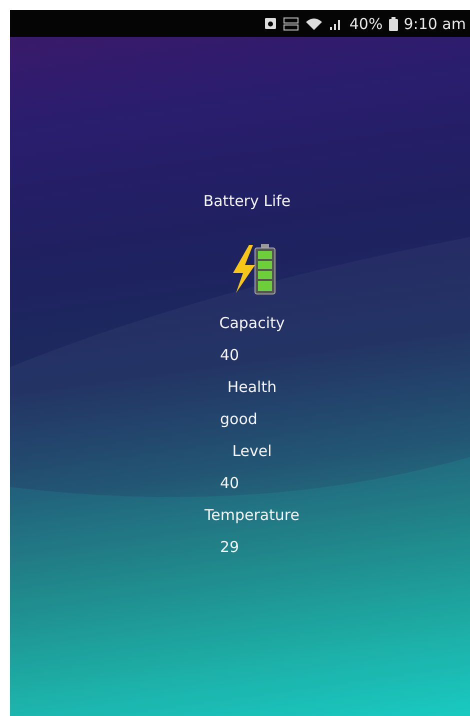  I want to click on stat-label: Temperature, so click(252, 515).